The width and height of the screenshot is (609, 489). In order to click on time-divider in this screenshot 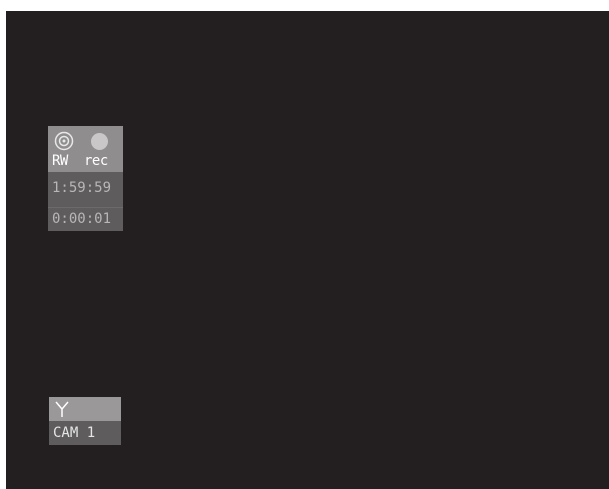, I will do `click(85, 207)`.